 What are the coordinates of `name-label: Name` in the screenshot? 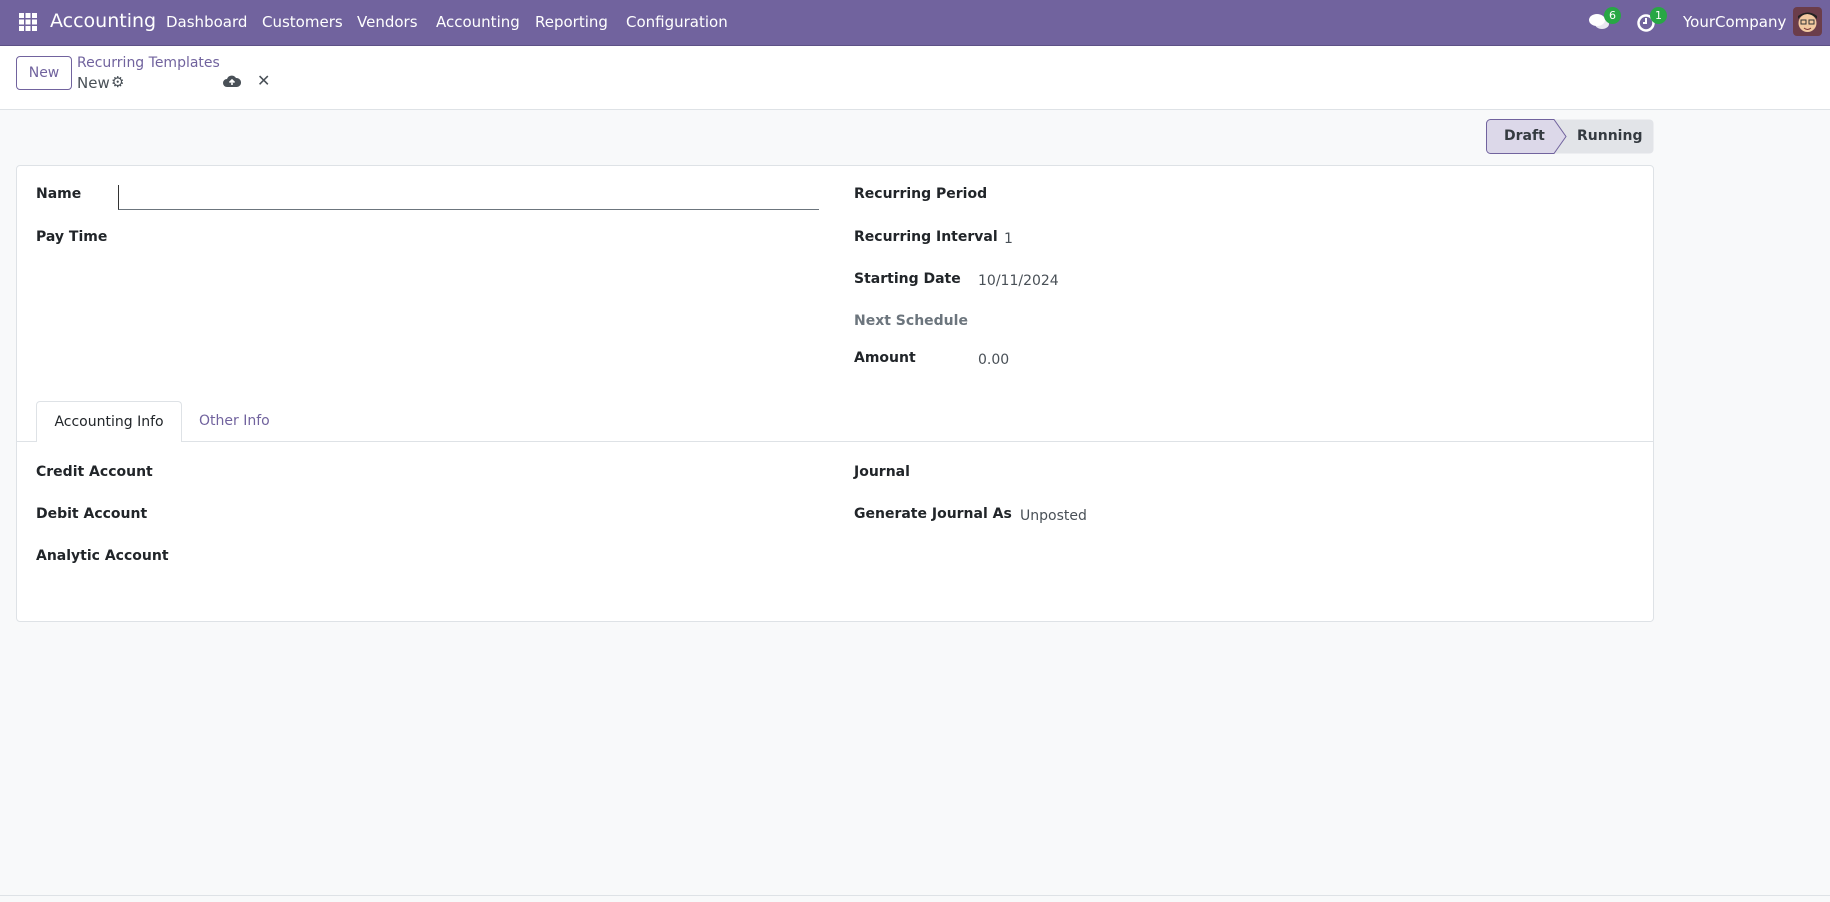 It's located at (59, 194).